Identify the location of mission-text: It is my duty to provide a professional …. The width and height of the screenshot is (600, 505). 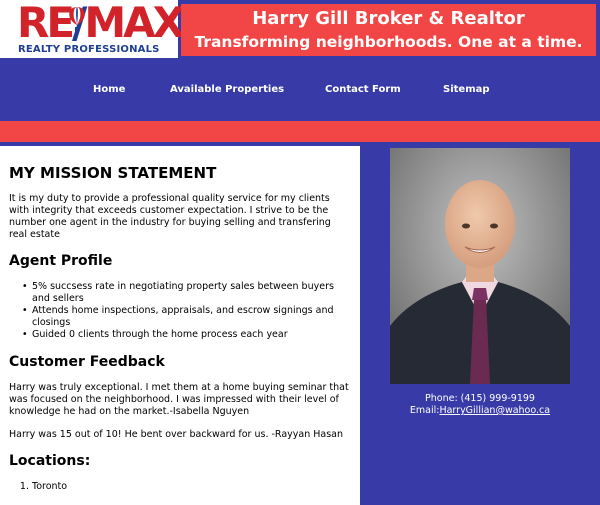
(170, 216).